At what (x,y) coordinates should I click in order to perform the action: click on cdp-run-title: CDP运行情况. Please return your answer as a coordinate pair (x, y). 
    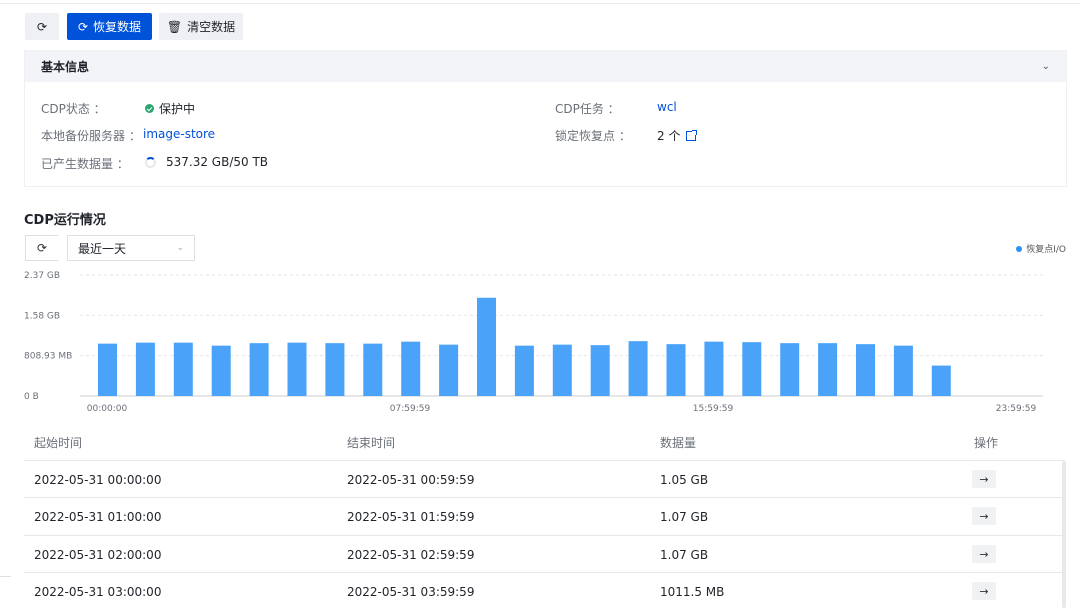
    Looking at the image, I should click on (65, 220).